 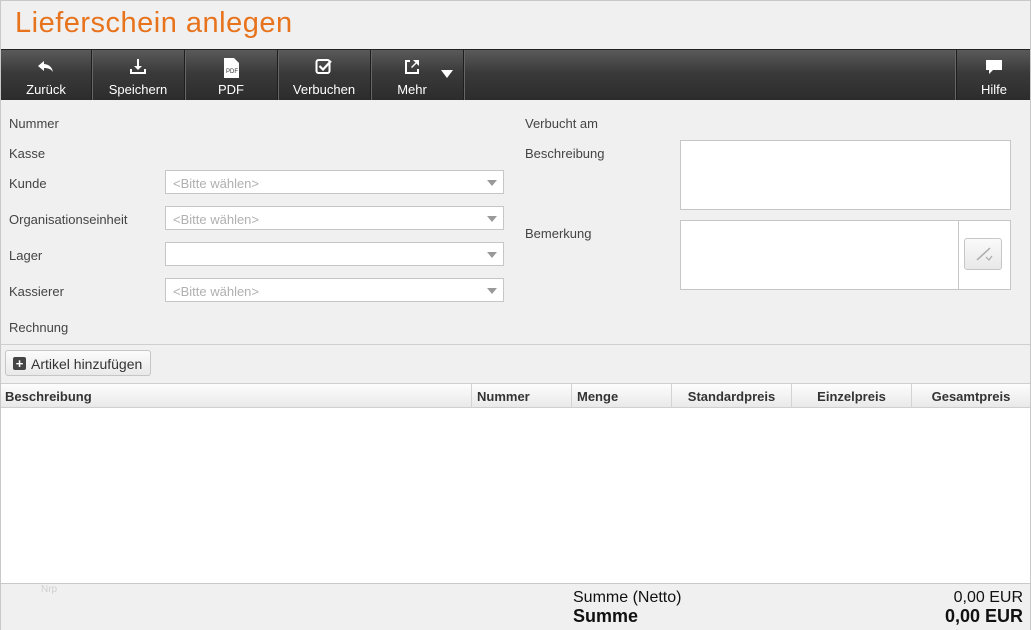 I want to click on chevron-down-icon, so click(x=447, y=74).